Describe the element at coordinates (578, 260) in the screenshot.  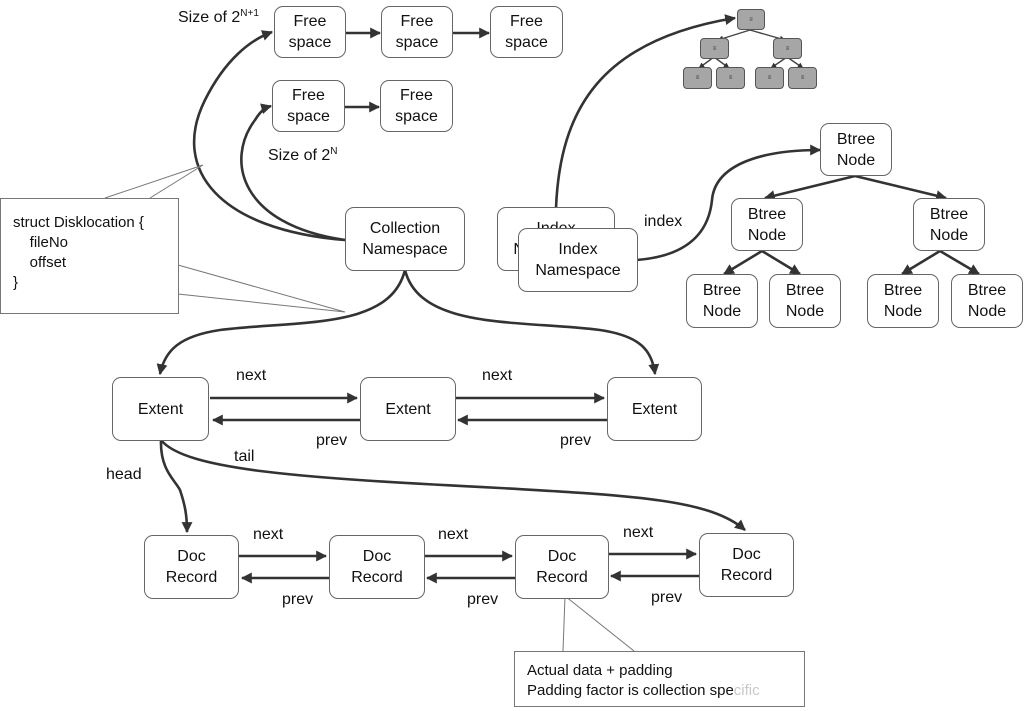
I see `index-namespace-node: Index Namespace` at that location.